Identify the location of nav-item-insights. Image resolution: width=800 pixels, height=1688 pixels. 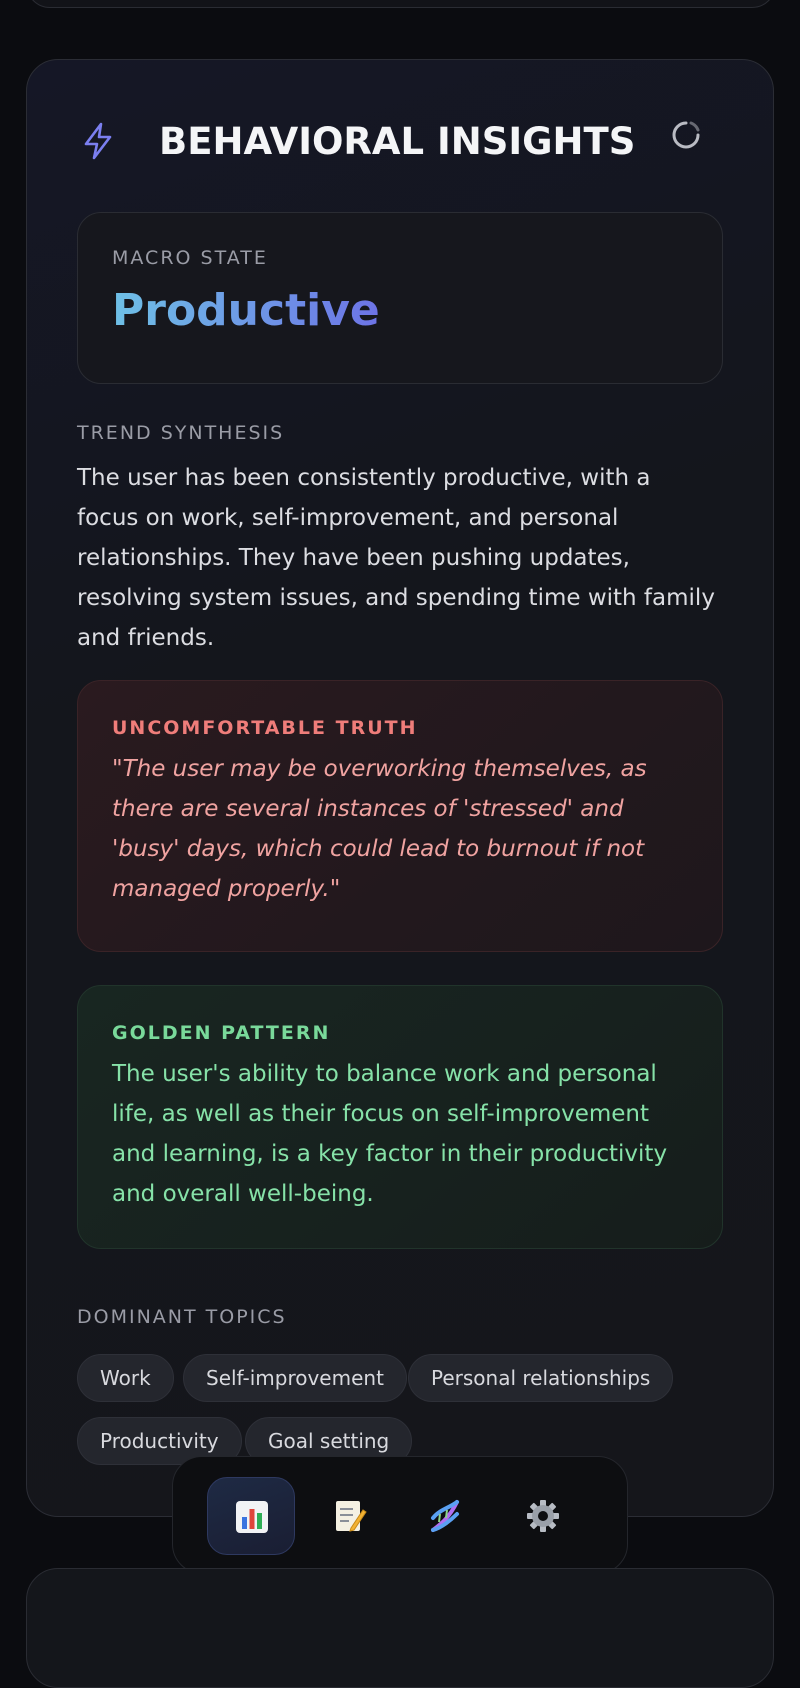
(251, 1516).